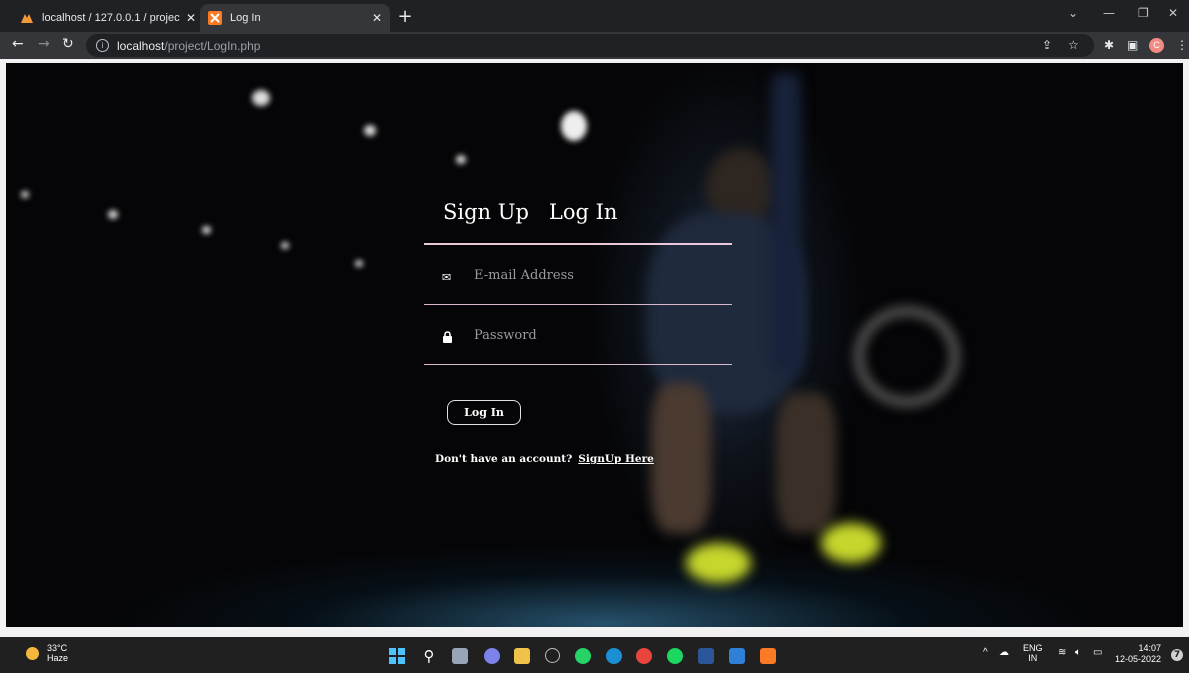 The image size is (1189, 673). Describe the element at coordinates (1150, 648) in the screenshot. I see `time: 14:07` at that location.